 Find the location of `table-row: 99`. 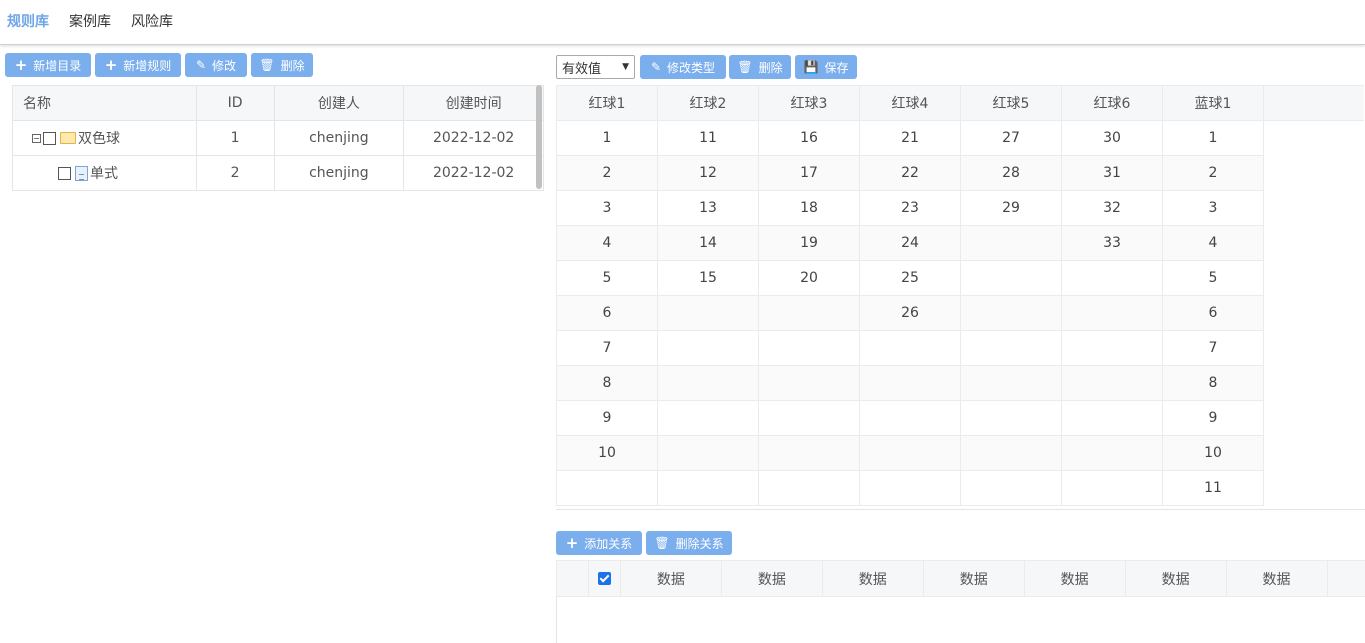

table-row: 99 is located at coordinates (960, 418).